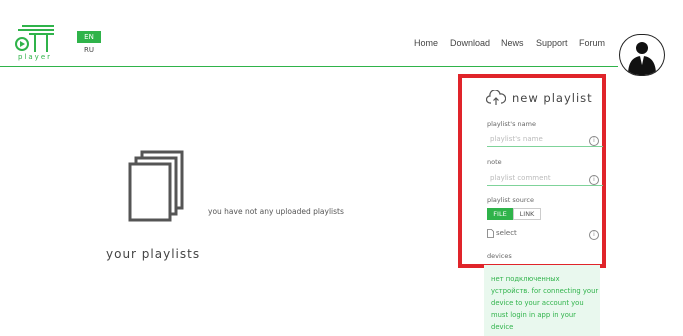 The width and height of the screenshot is (683, 336). I want to click on devices-label: devices, so click(499, 256).